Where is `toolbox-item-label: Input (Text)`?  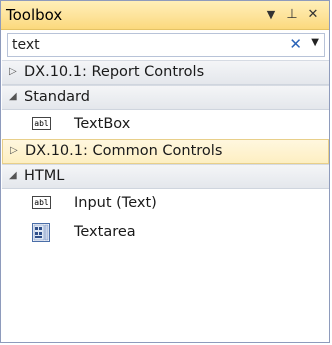
toolbox-item-label: Input (Text) is located at coordinates (115, 203).